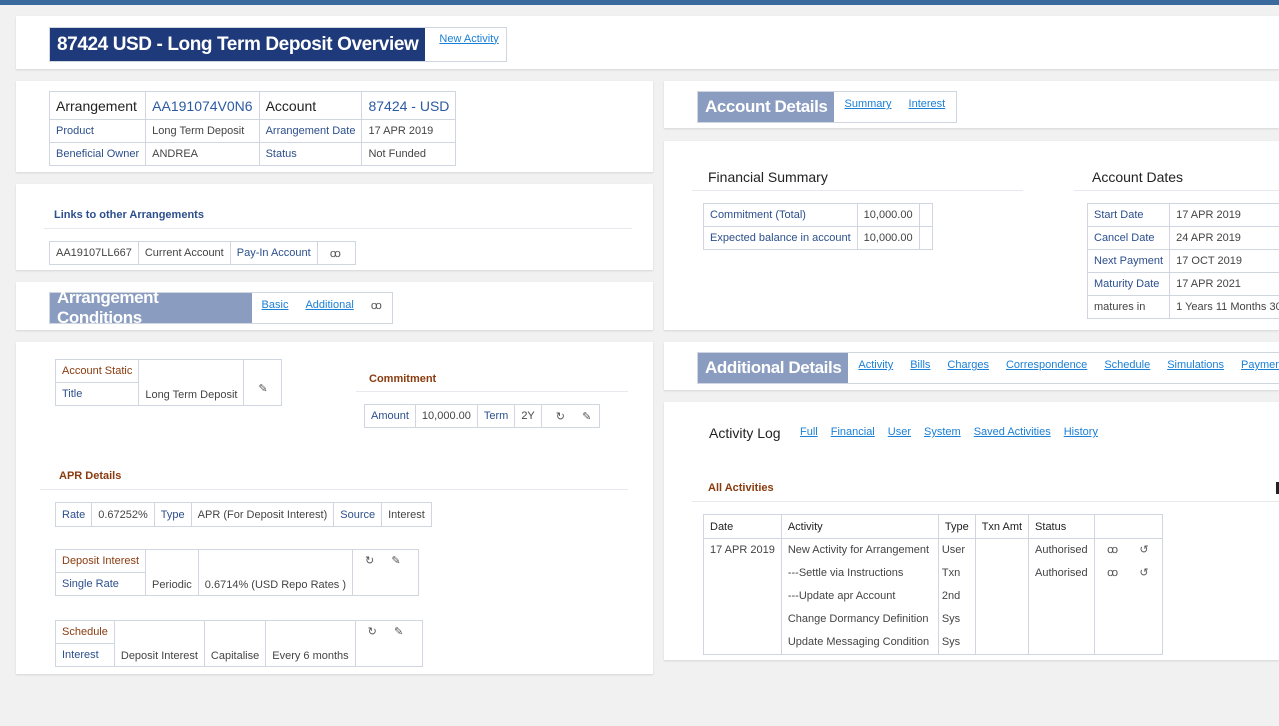  Describe the element at coordinates (151, 307) in the screenshot. I see `conditions-title: Arrangement Conditions` at that location.